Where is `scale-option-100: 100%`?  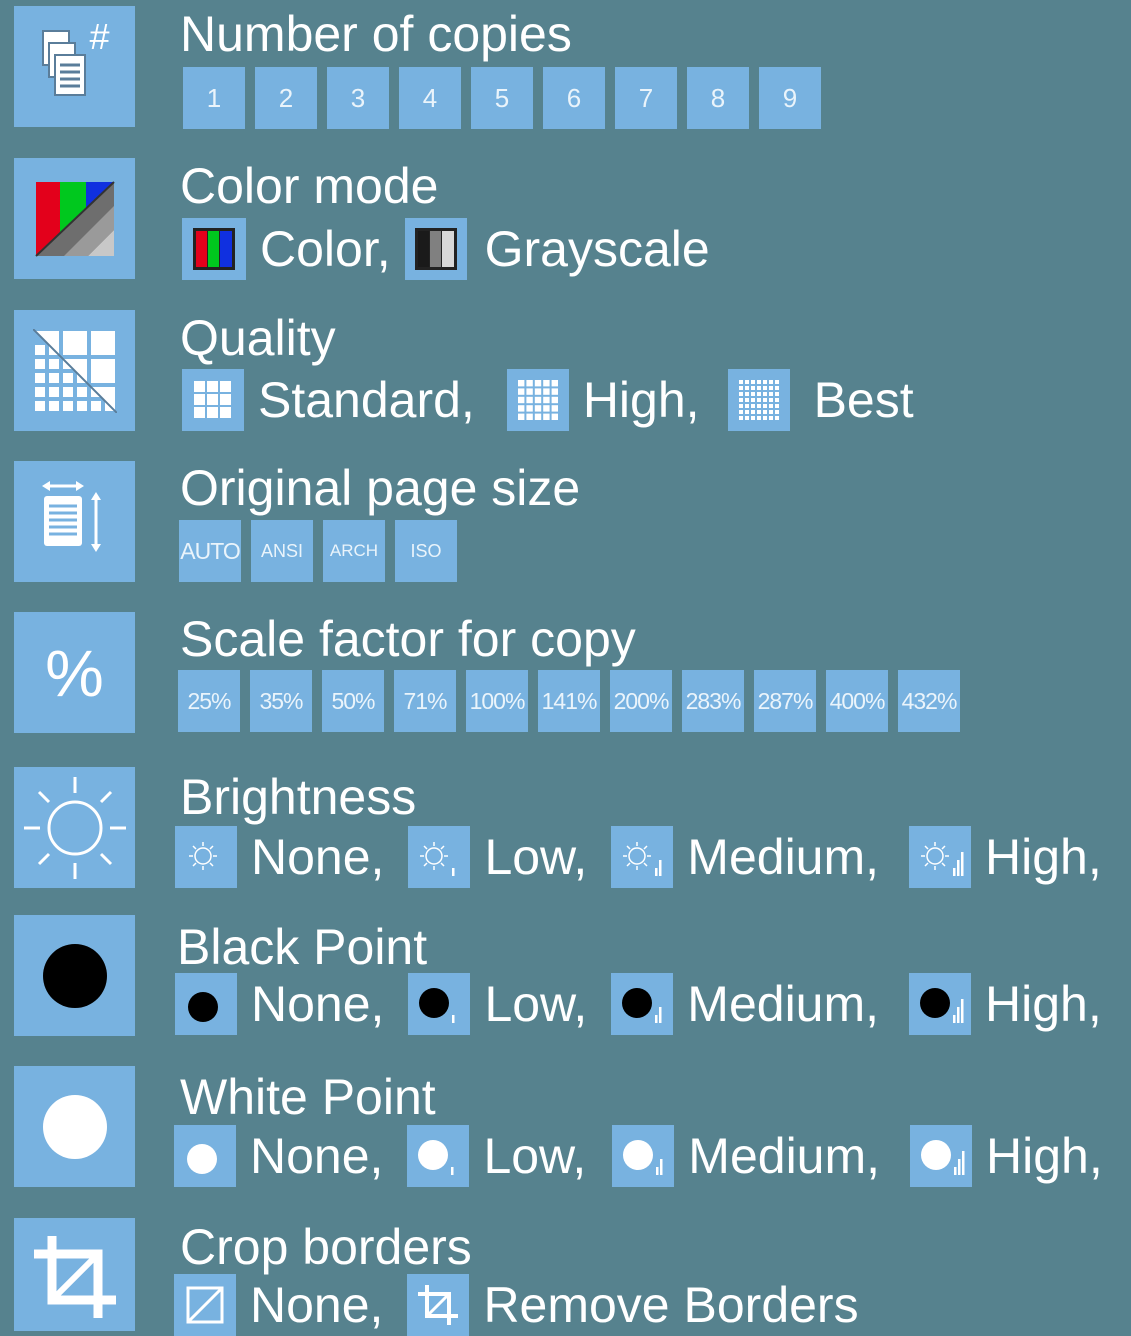
scale-option-100: 100% is located at coordinates (497, 701).